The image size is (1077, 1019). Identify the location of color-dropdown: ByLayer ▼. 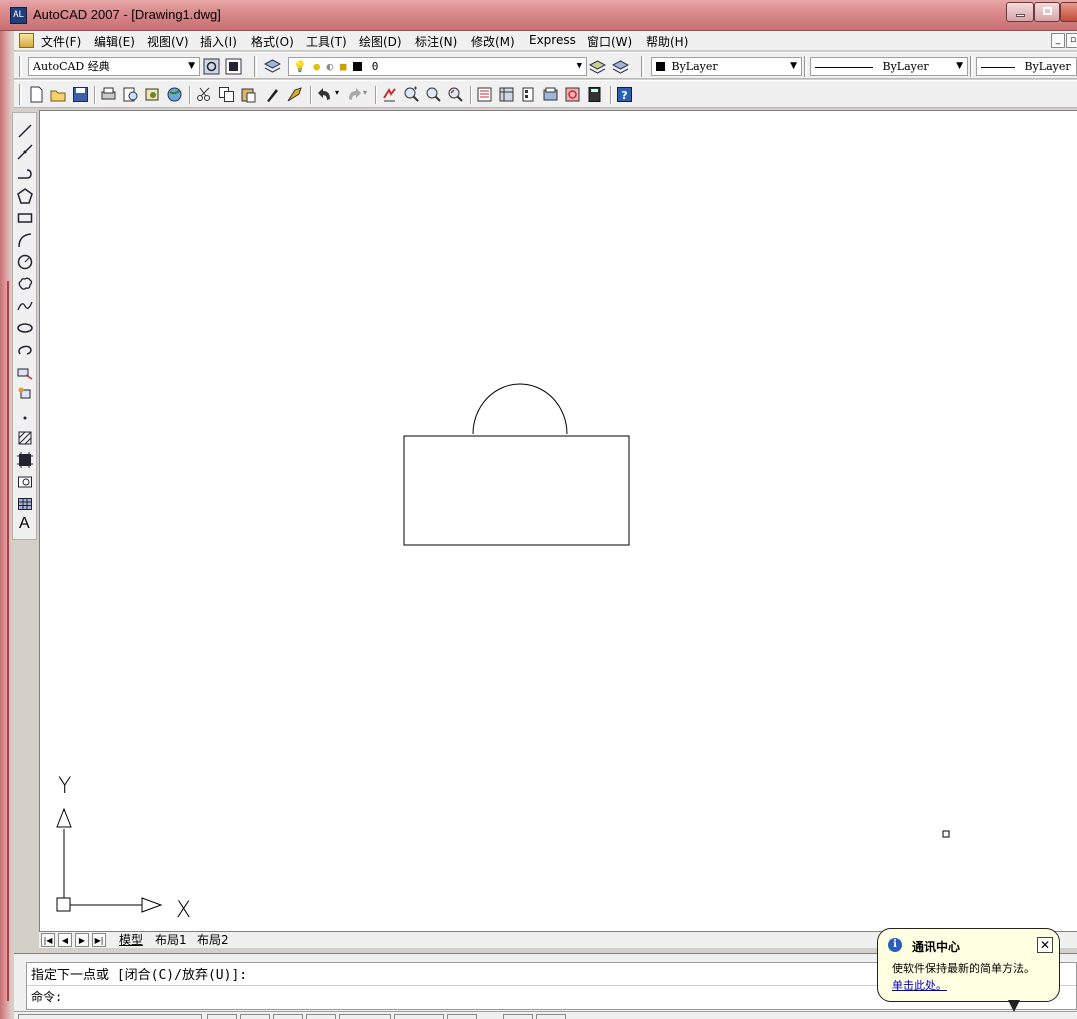
(726, 66).